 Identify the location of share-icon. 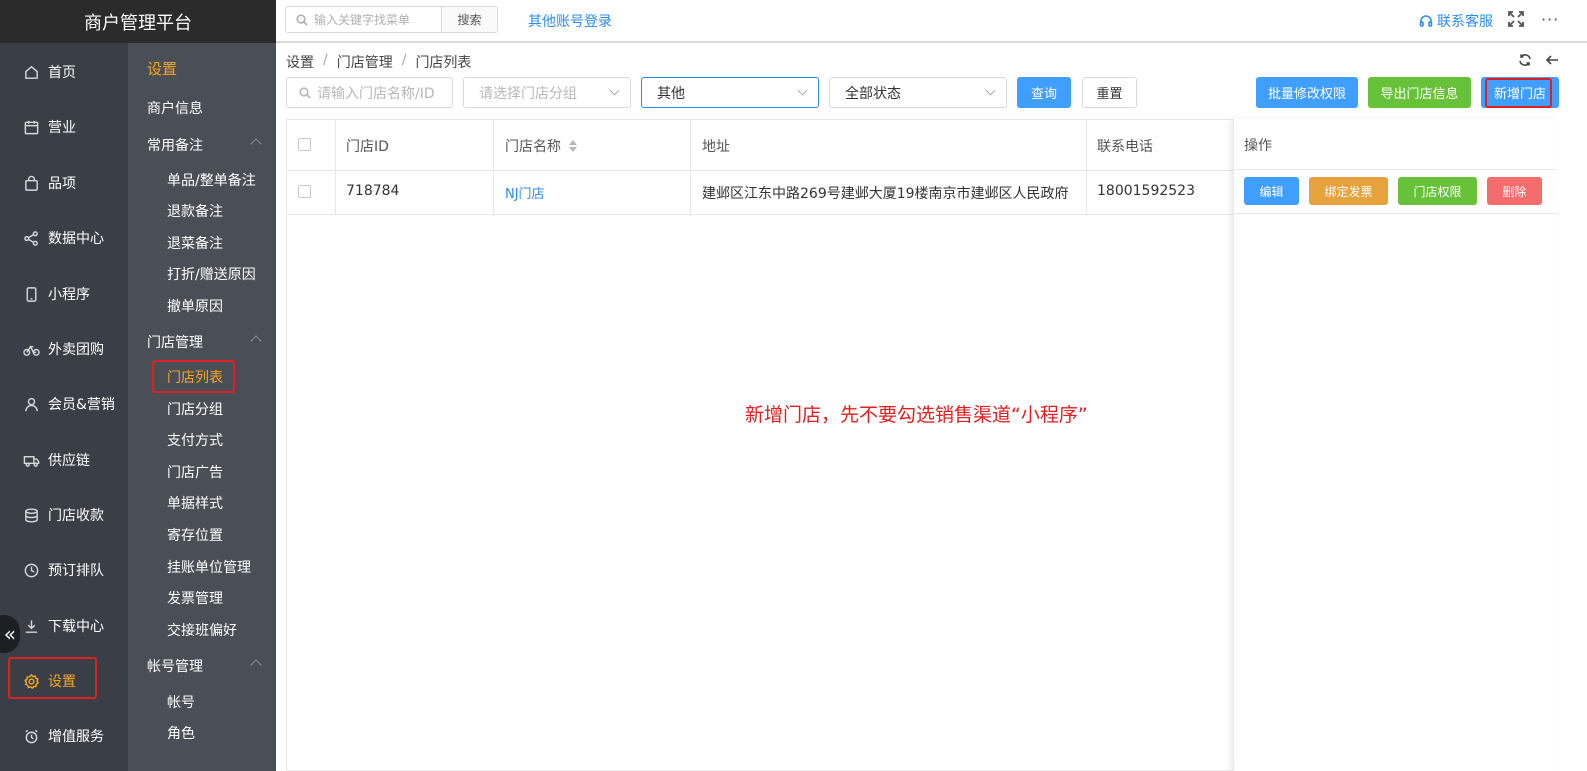
(31, 238).